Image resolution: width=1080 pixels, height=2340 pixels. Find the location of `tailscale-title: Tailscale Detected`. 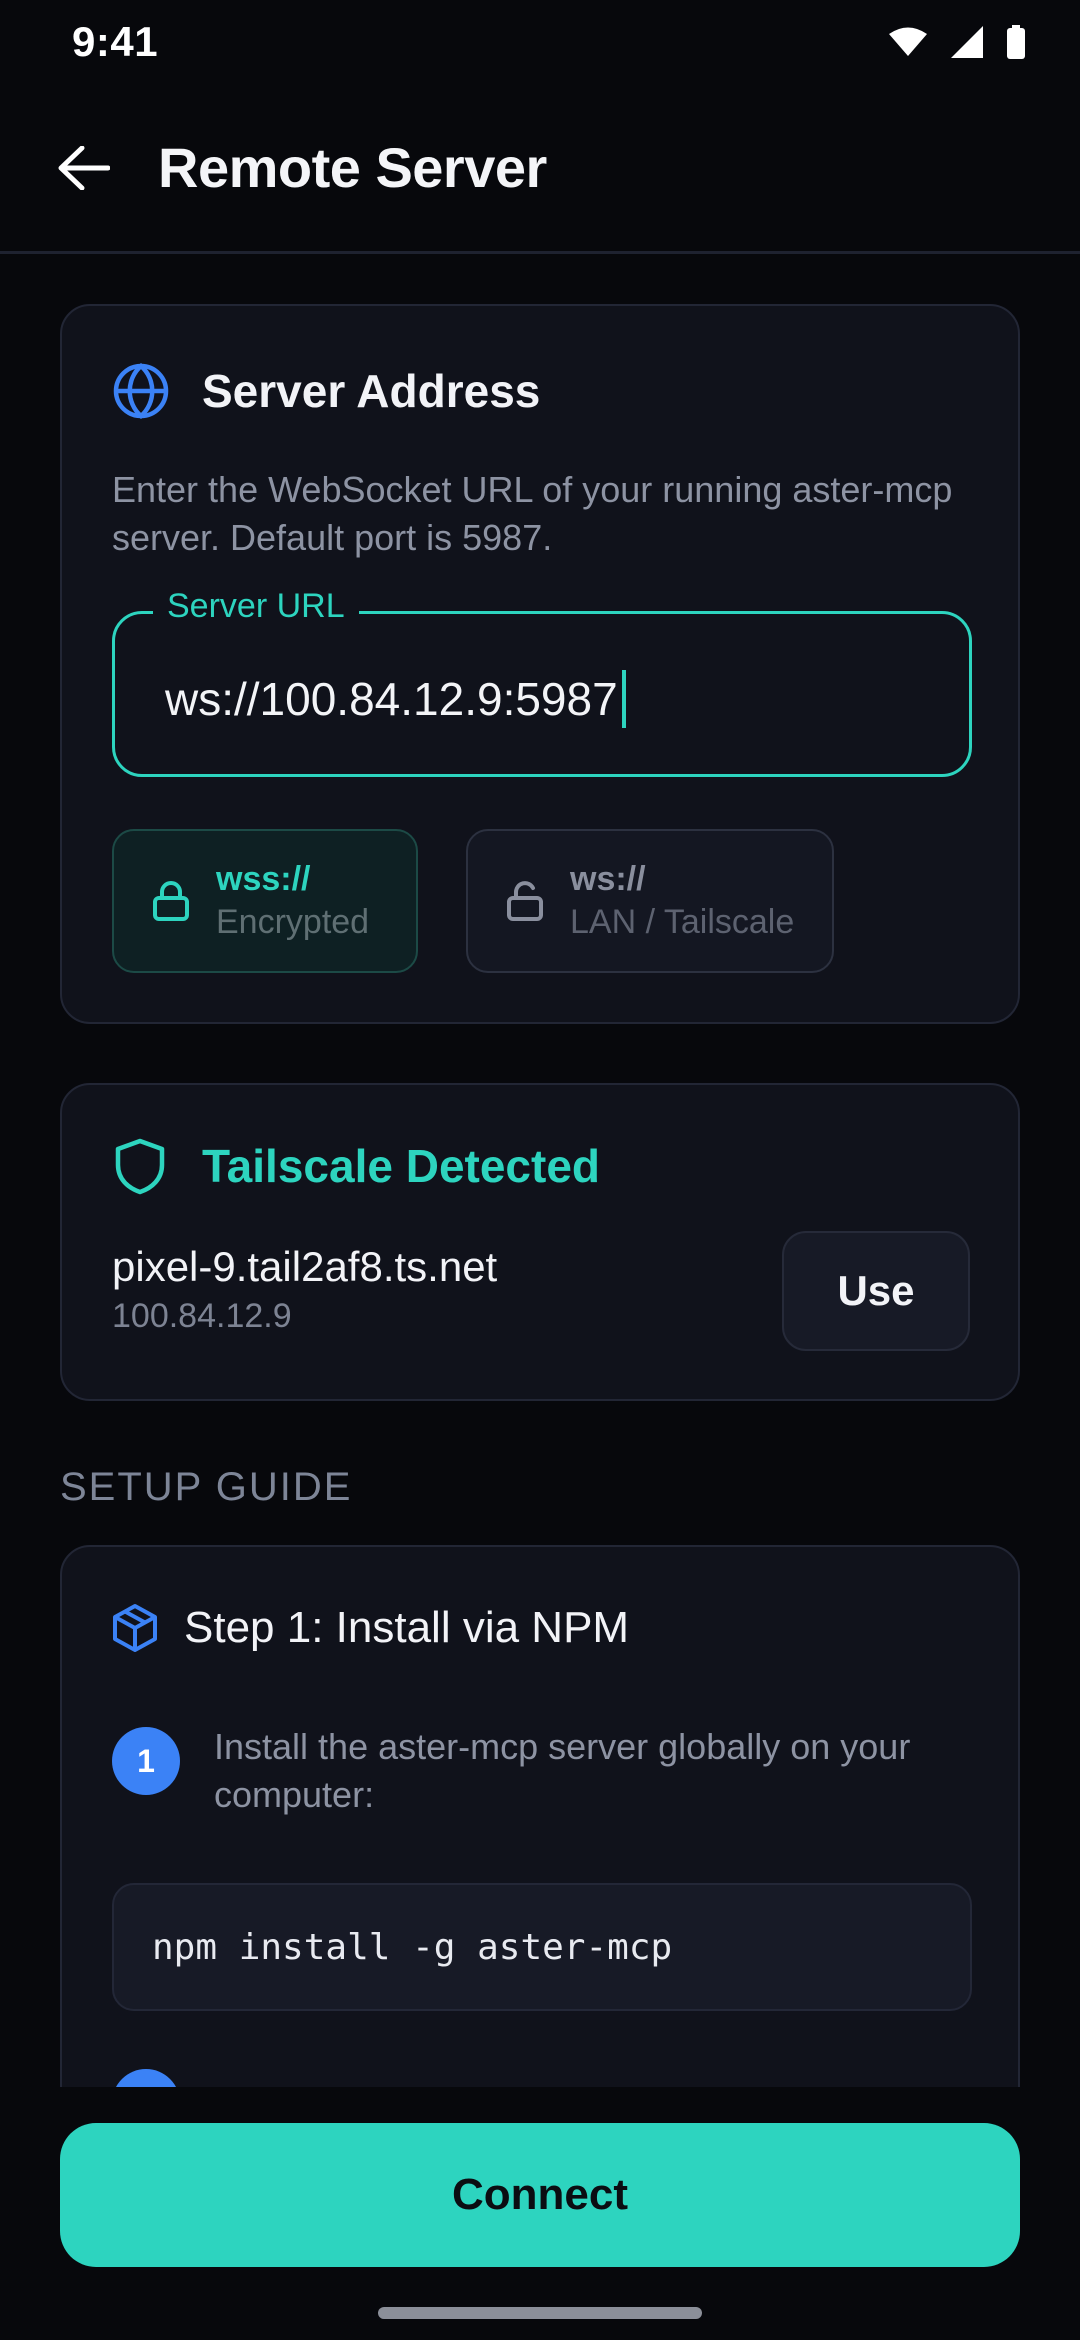

tailscale-title: Tailscale Detected is located at coordinates (401, 1166).